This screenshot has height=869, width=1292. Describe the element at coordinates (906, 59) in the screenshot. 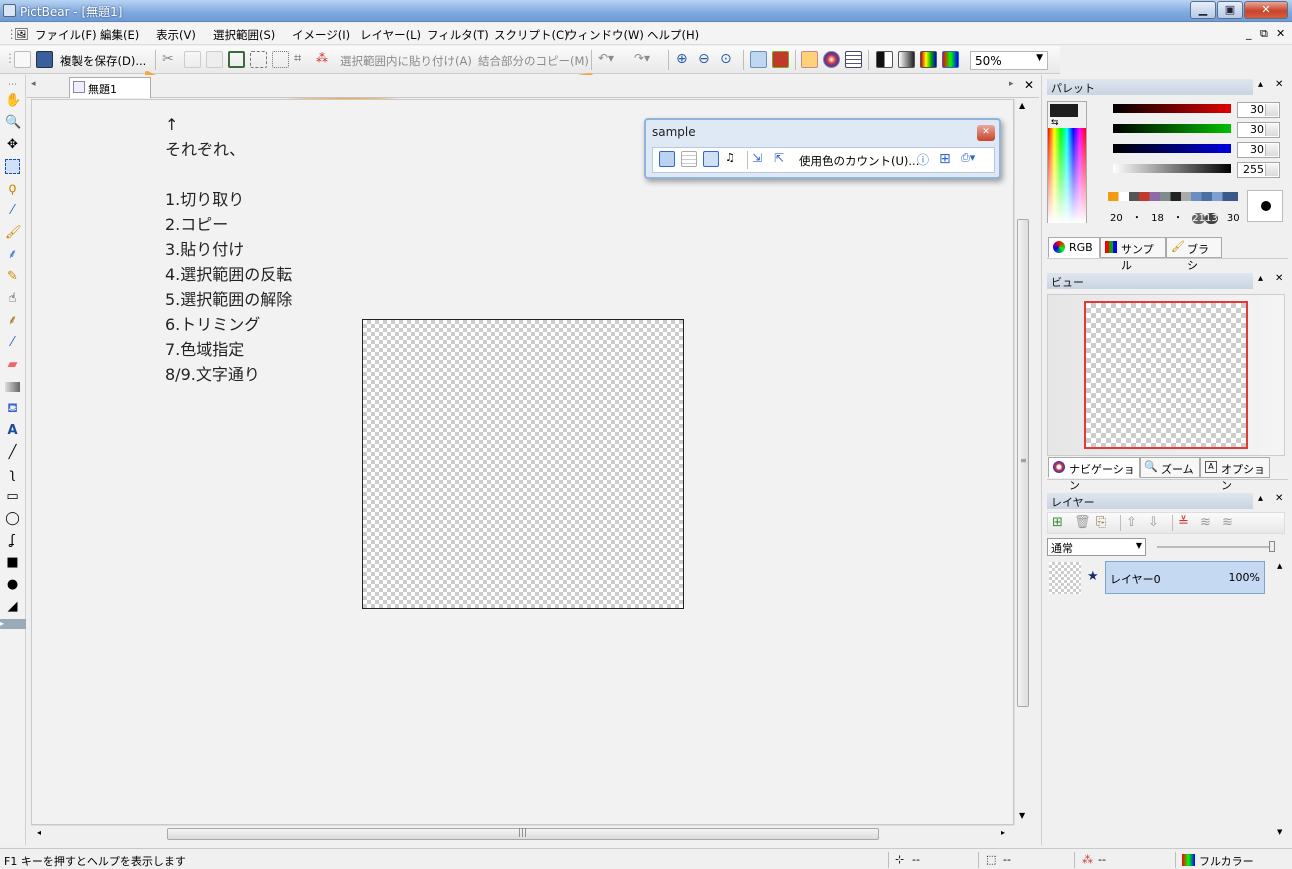

I see `mode-gray-icon` at that location.